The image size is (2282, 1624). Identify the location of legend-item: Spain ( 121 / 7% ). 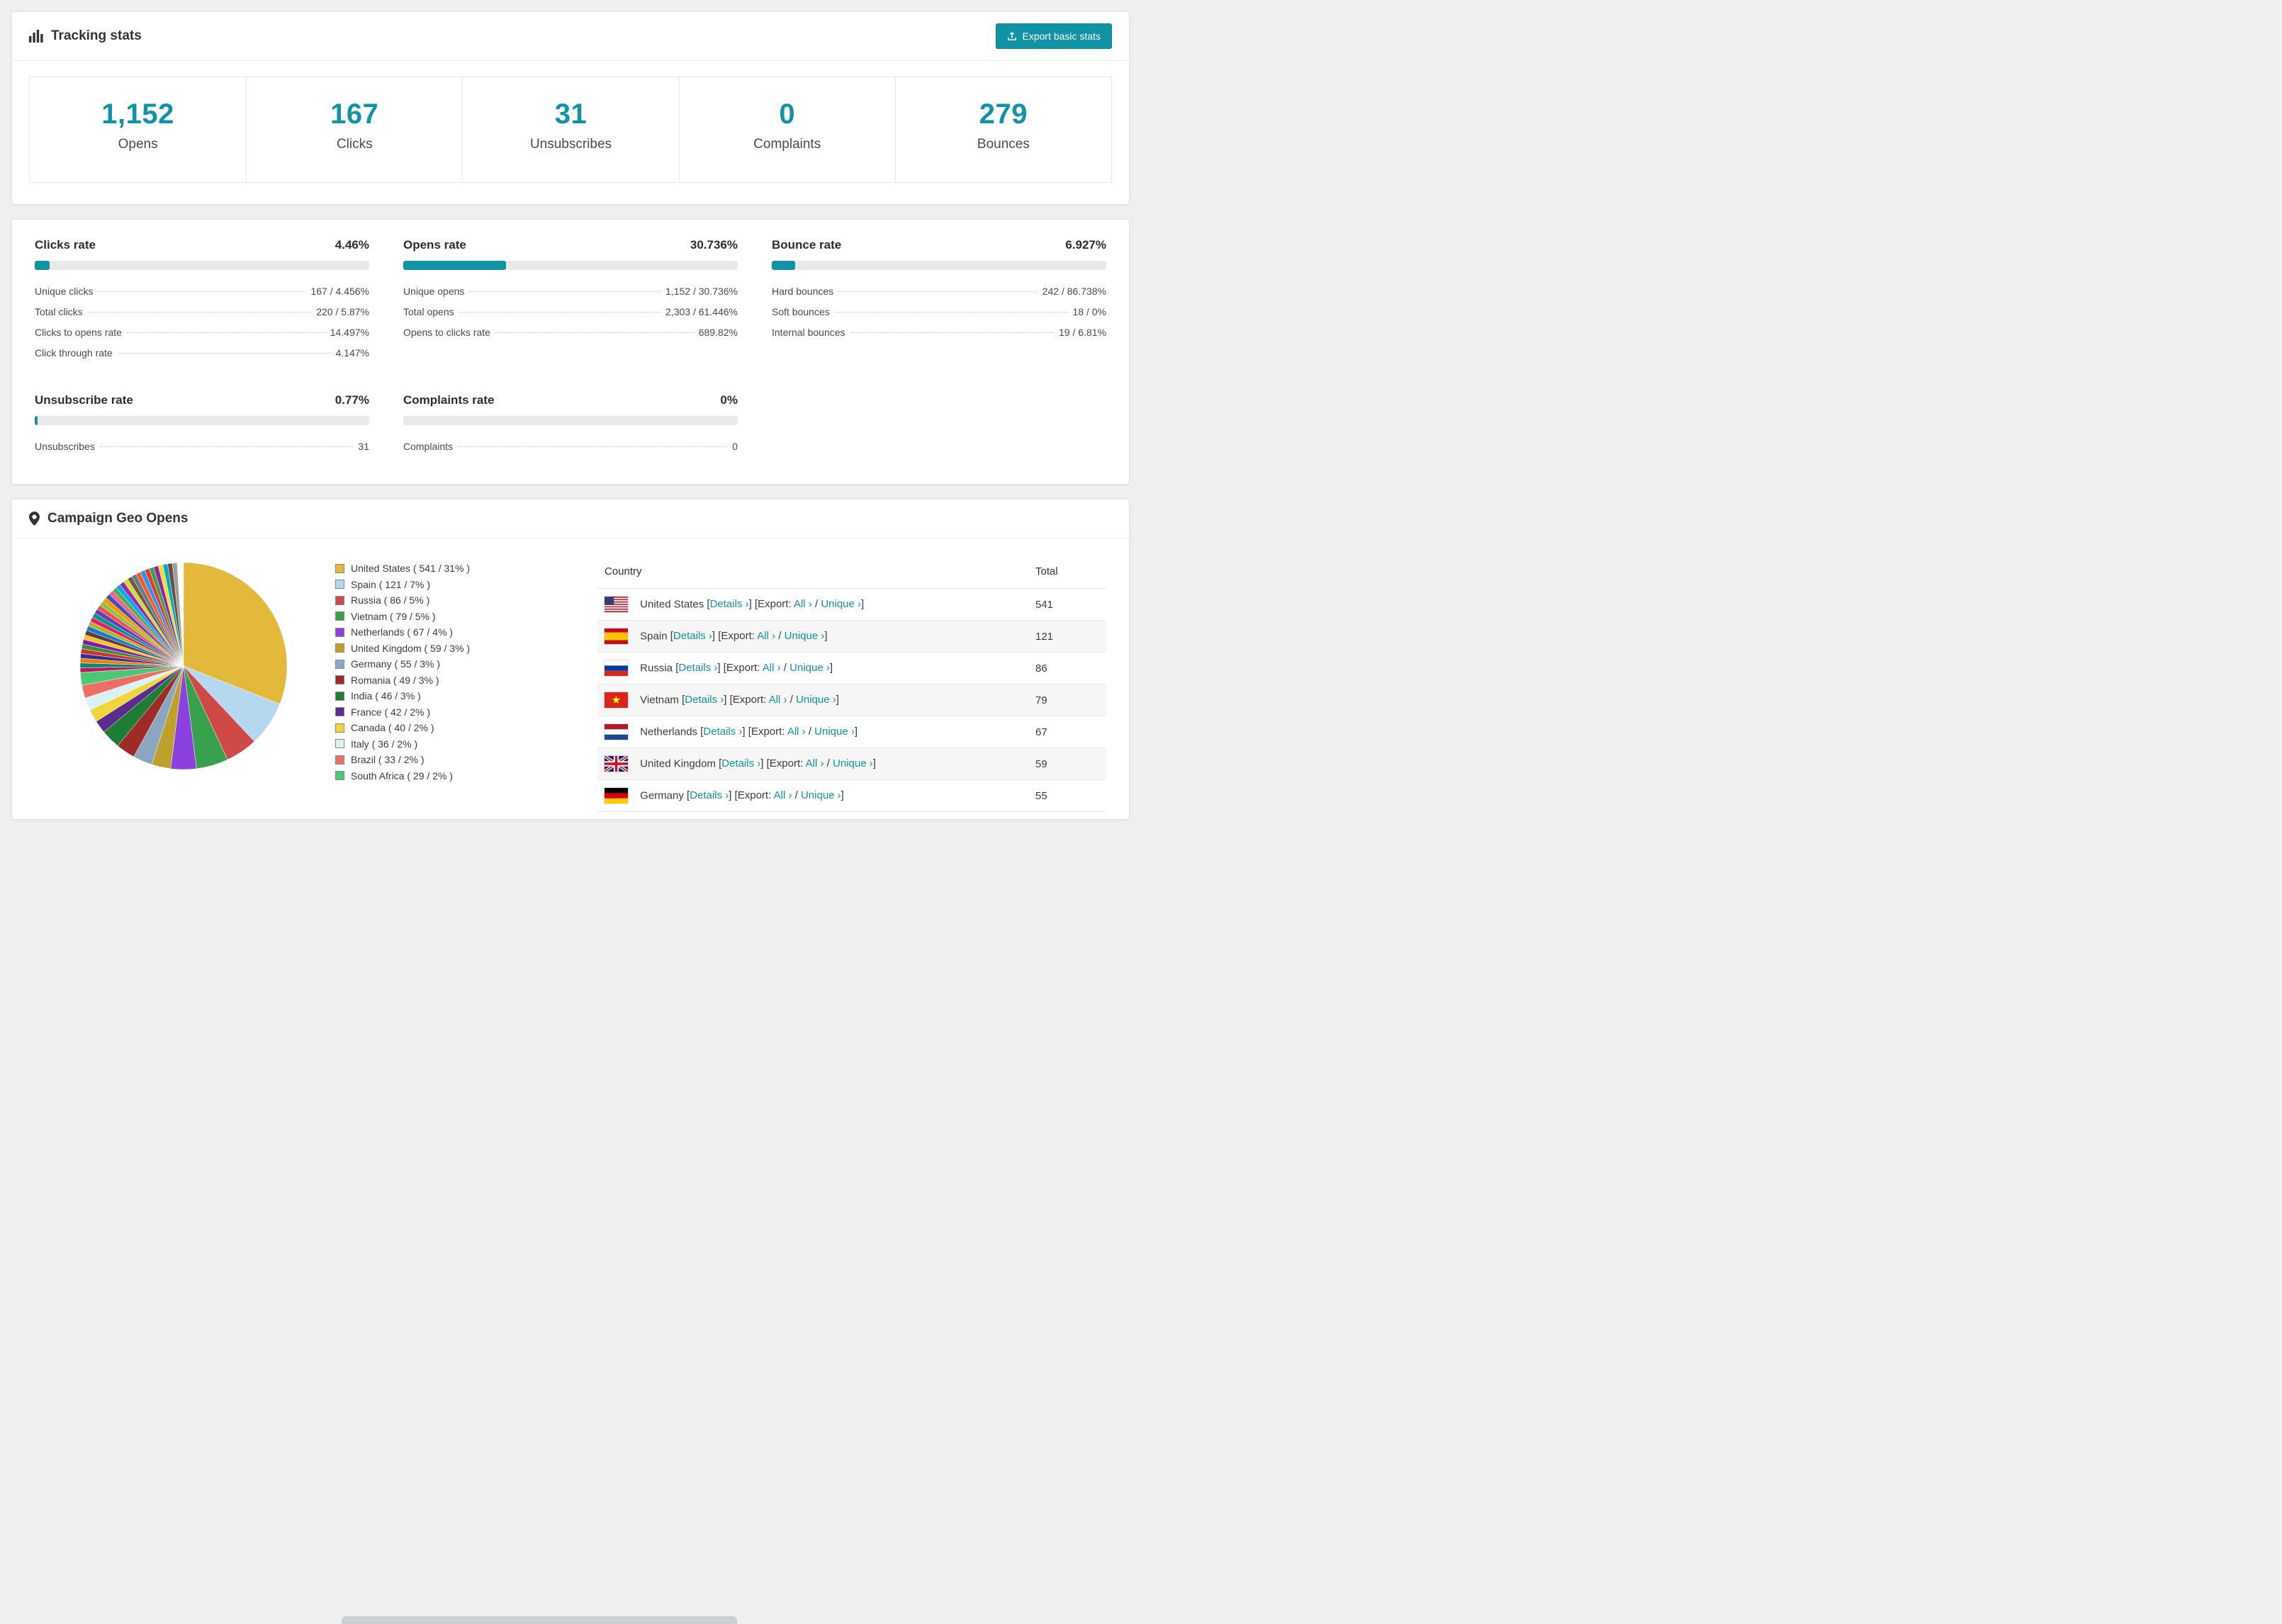
(452, 584).